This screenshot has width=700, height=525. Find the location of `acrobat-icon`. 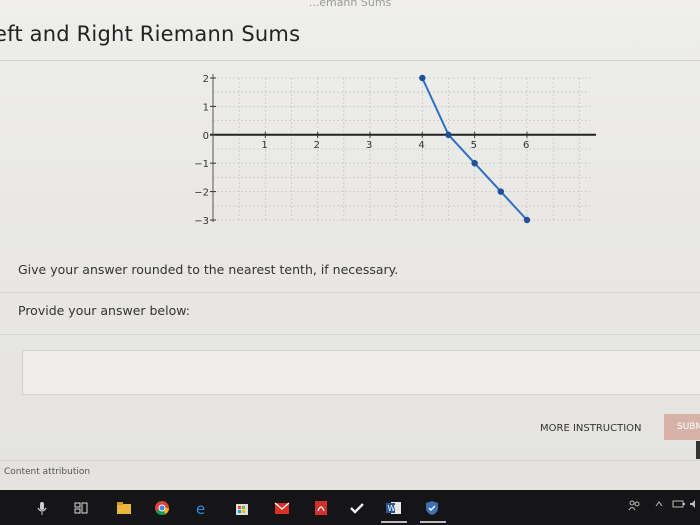

acrobat-icon is located at coordinates (321, 508).